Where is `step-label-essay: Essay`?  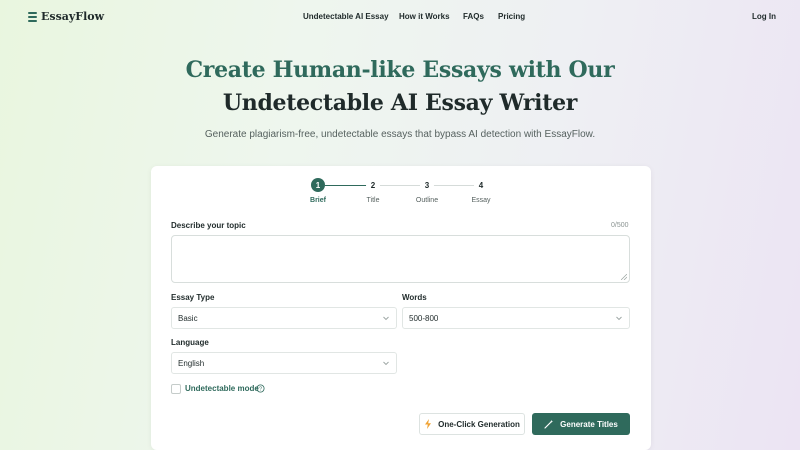
step-label-essay: Essay is located at coordinates (481, 200).